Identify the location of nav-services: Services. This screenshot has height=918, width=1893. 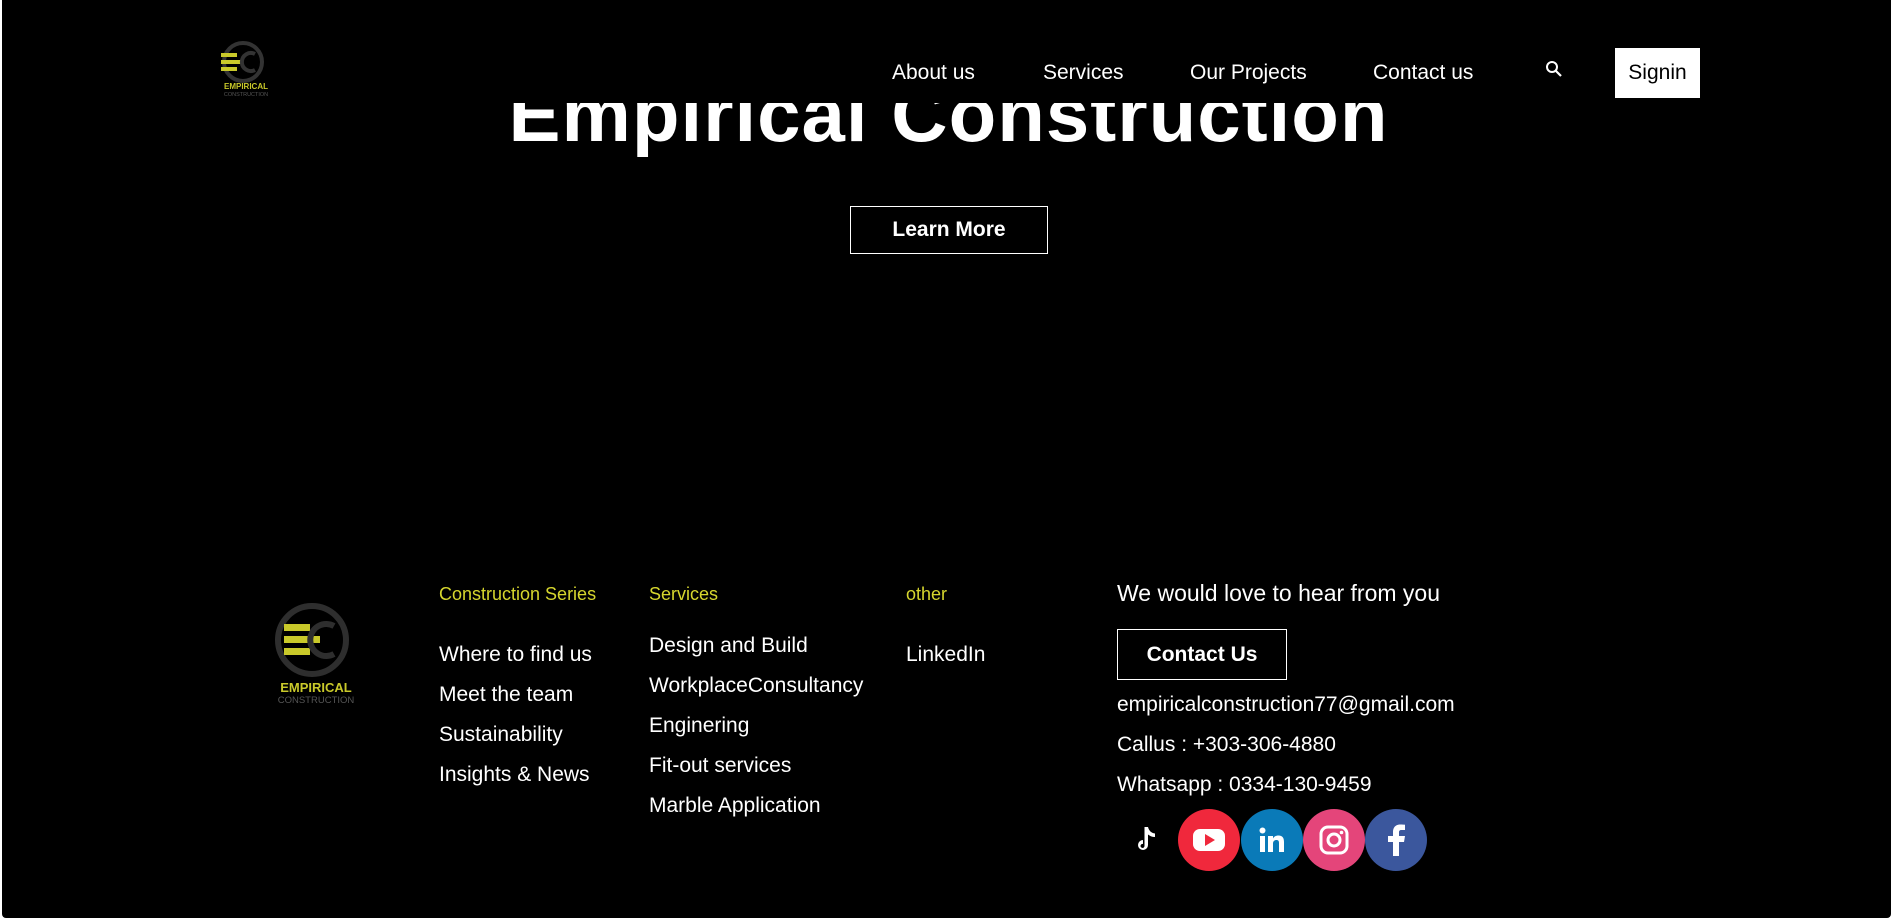
(1083, 73).